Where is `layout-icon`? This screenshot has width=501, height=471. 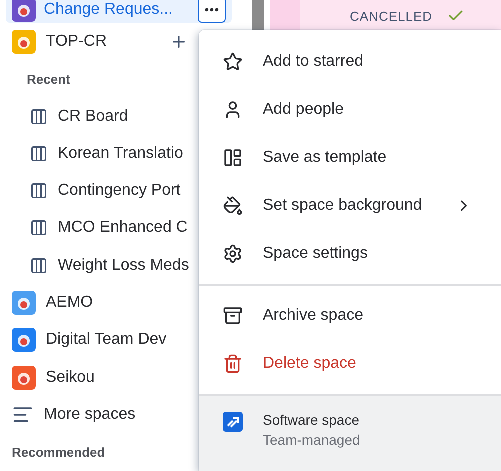
layout-icon is located at coordinates (233, 158).